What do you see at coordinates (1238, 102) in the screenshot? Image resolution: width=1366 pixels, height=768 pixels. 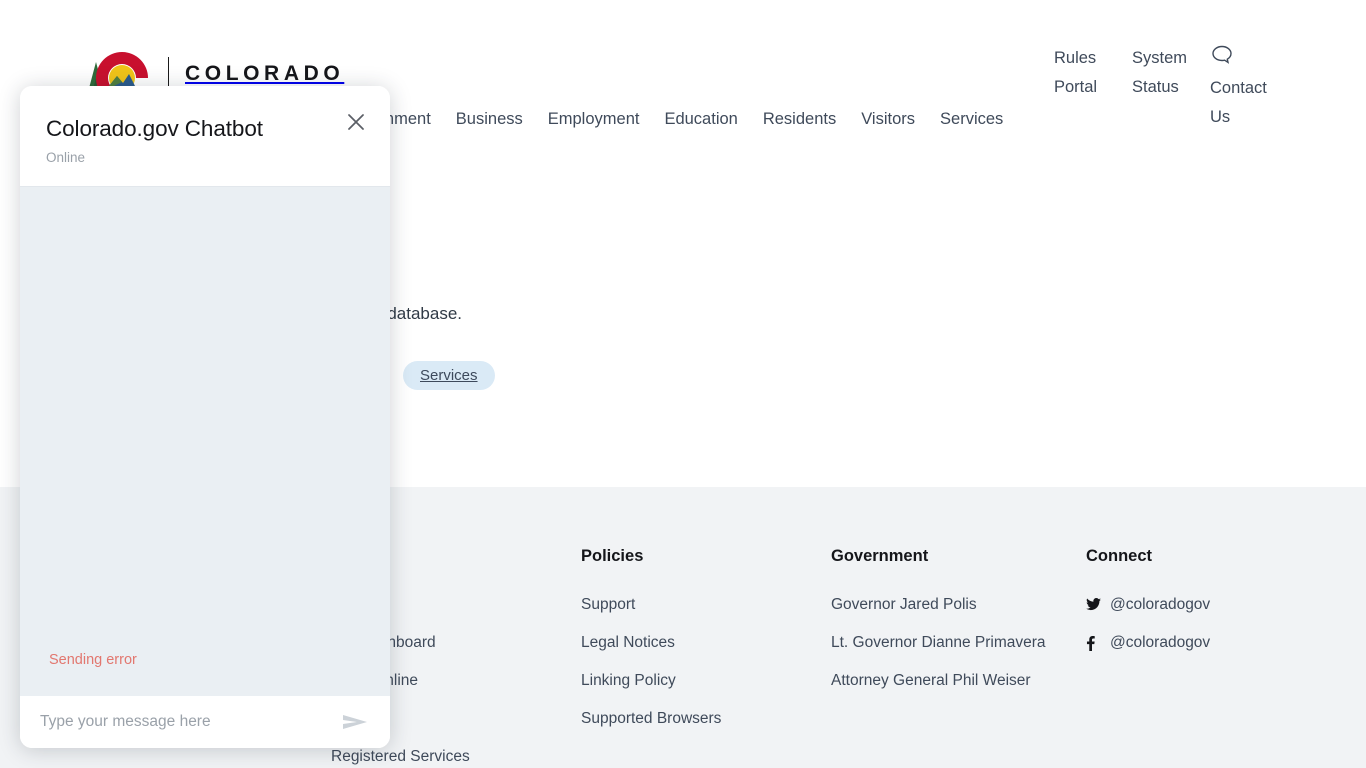 I see `util-item-contact-label: Contact Us` at bounding box center [1238, 102].